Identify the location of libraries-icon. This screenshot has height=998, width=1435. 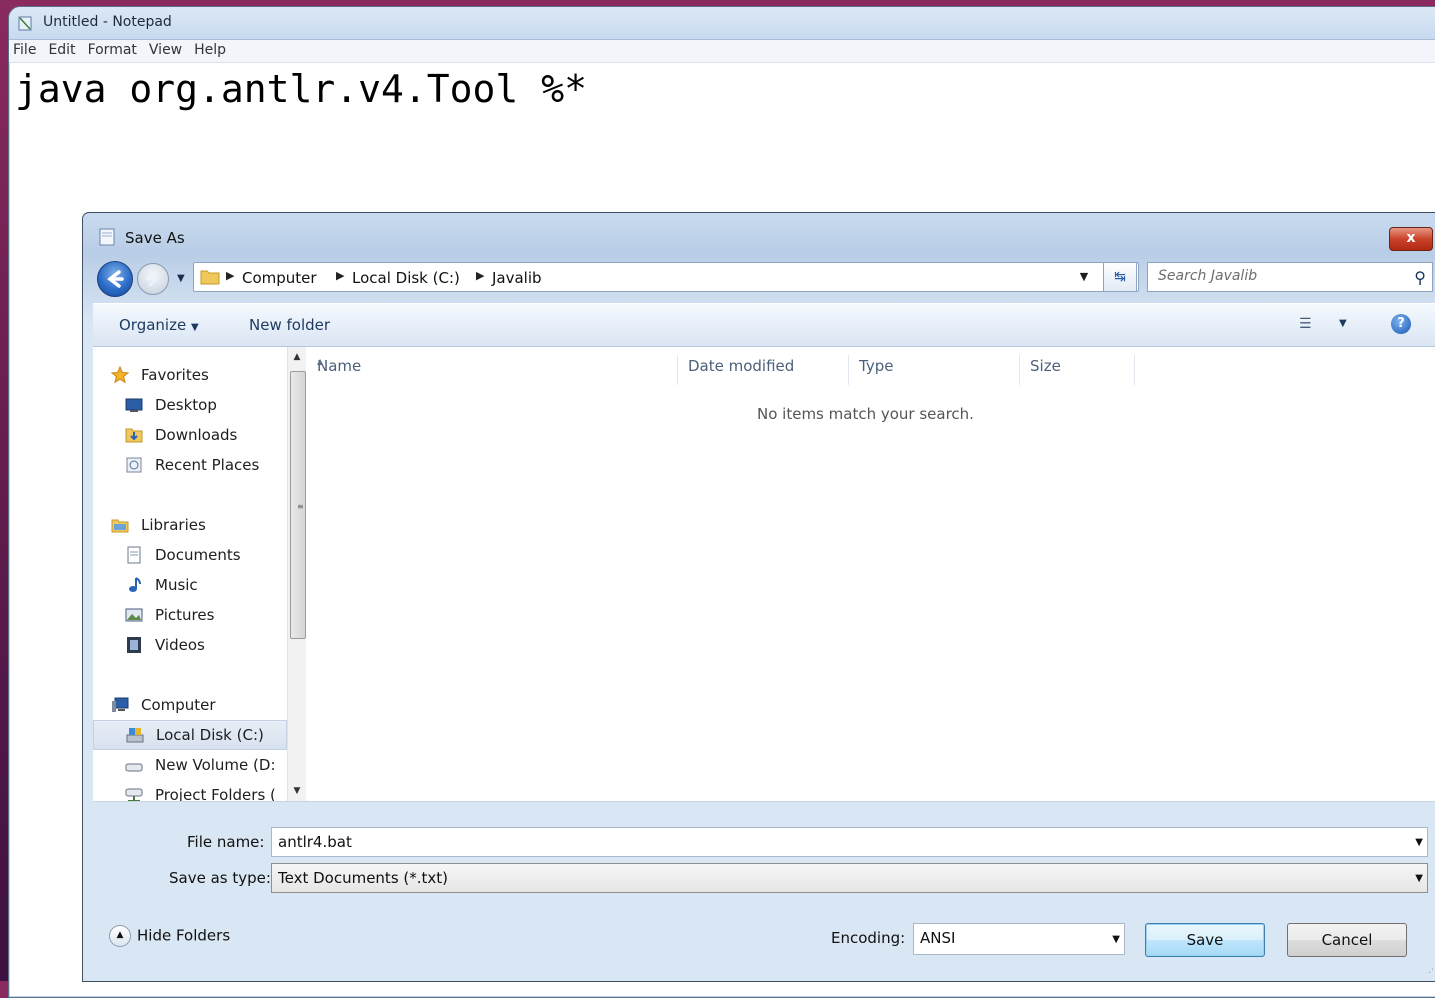
(120, 526).